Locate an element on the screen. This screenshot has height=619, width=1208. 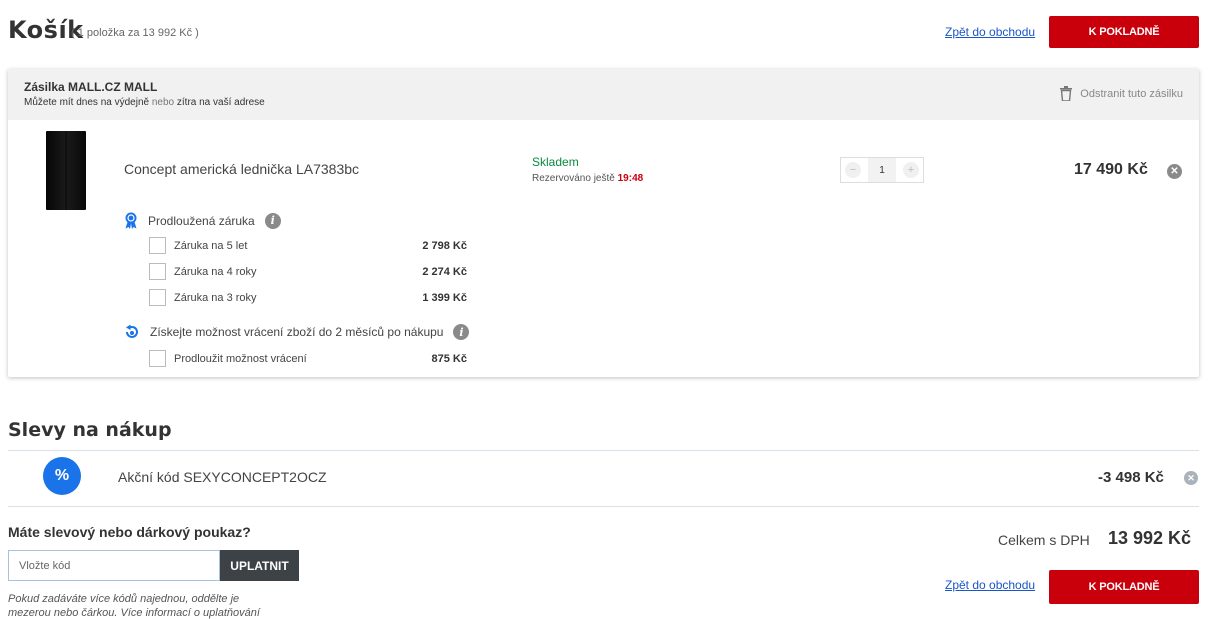
promo-discount-amount: -3 498 Kč is located at coordinates (1131, 477).